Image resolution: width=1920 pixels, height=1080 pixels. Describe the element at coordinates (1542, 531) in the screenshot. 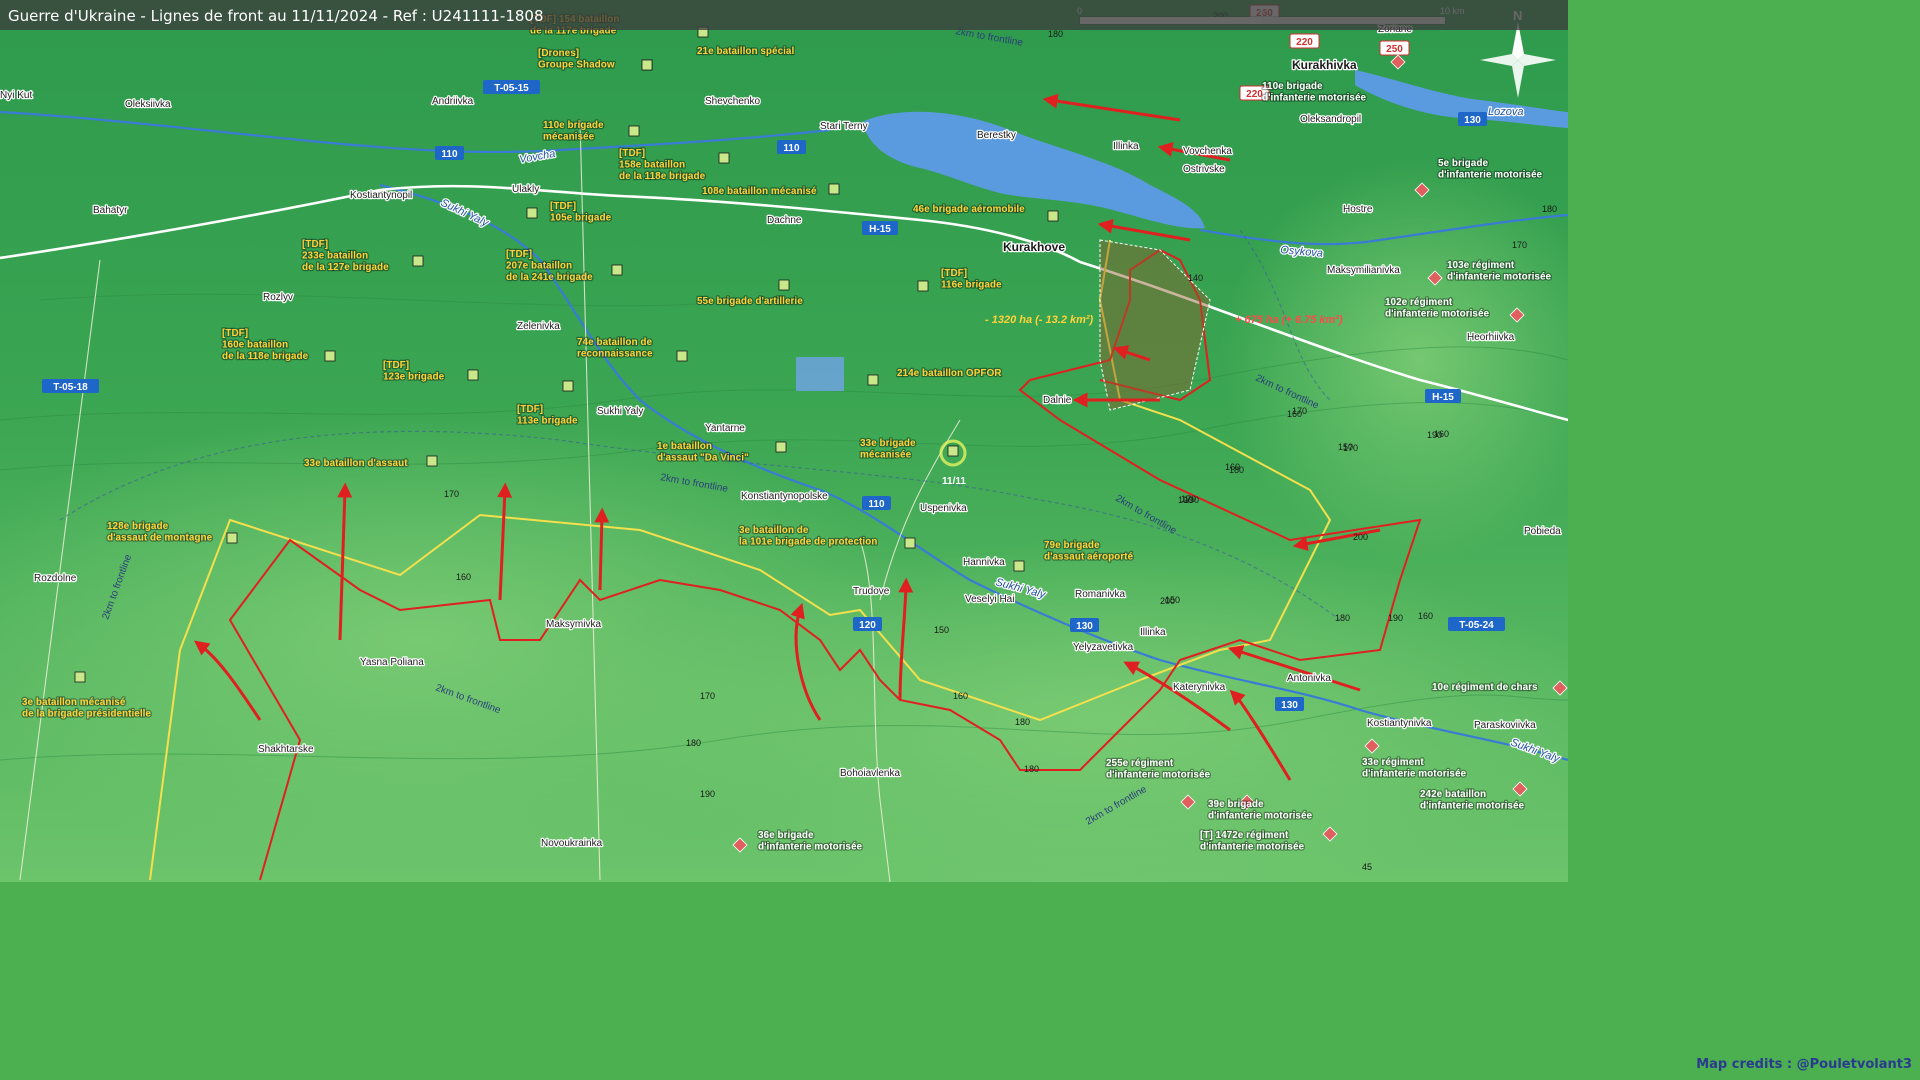

I see `town-label: Pobieda` at that location.